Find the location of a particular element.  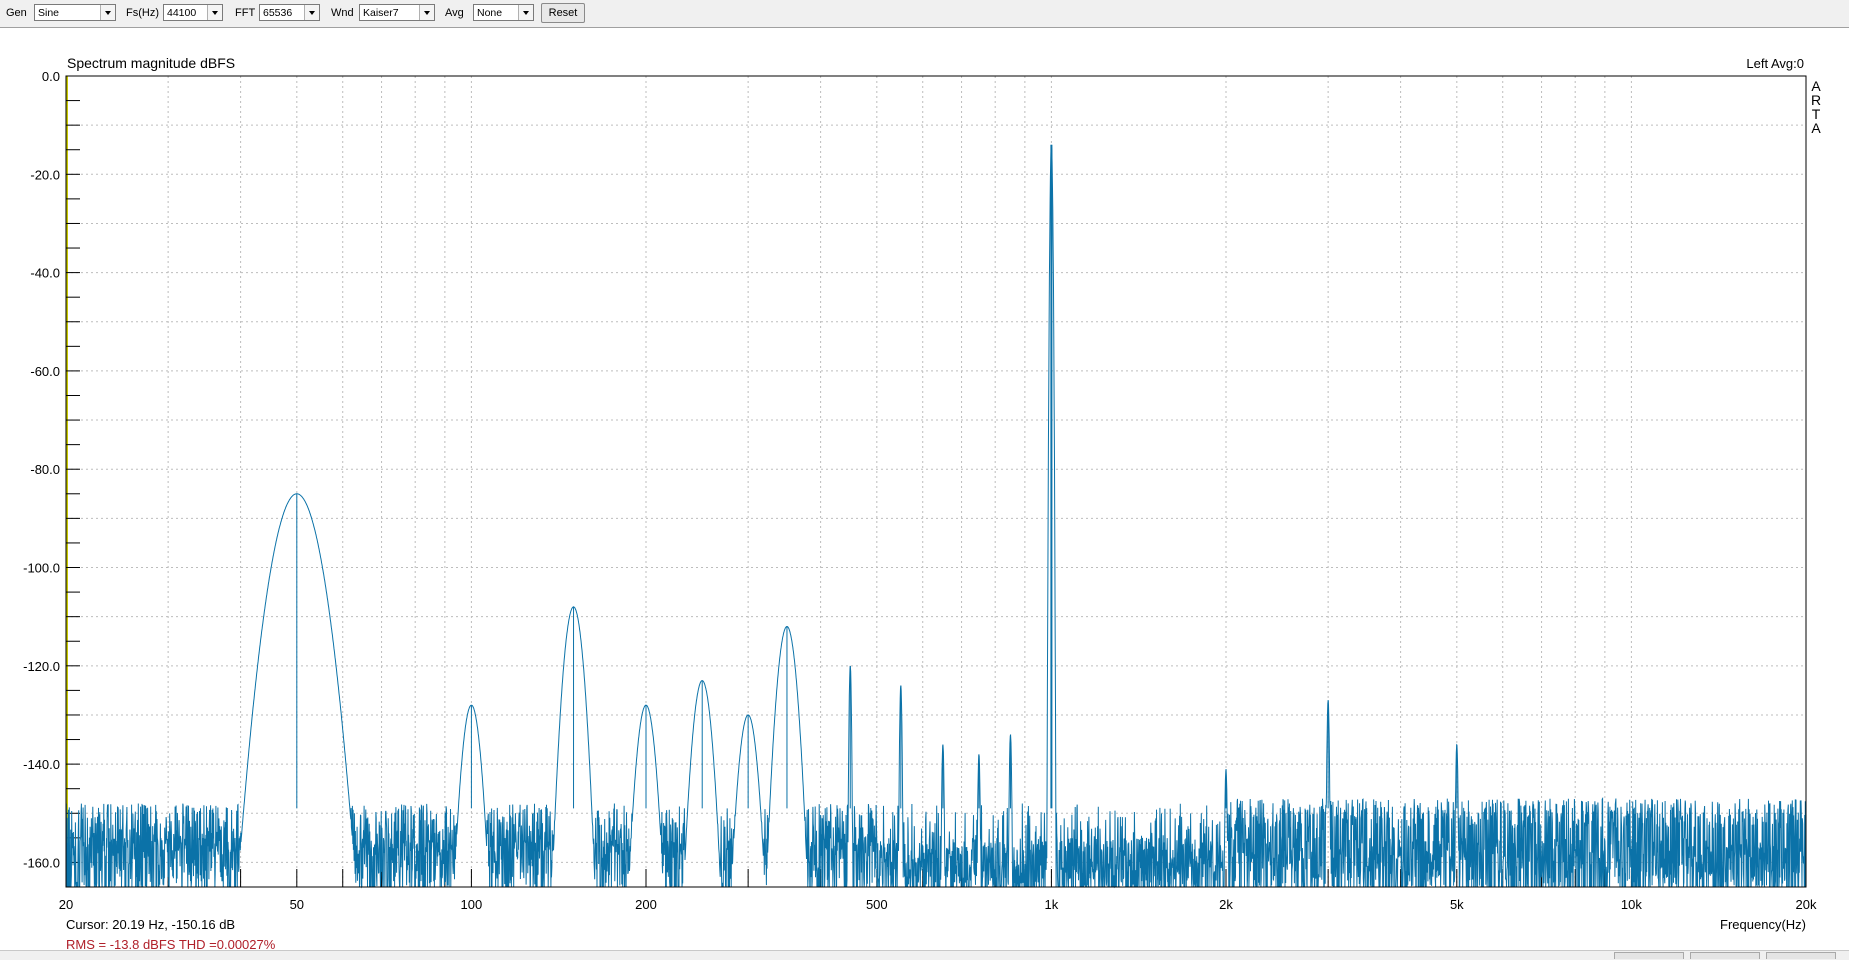

y-tick-label: -120.0 is located at coordinates (41, 666).